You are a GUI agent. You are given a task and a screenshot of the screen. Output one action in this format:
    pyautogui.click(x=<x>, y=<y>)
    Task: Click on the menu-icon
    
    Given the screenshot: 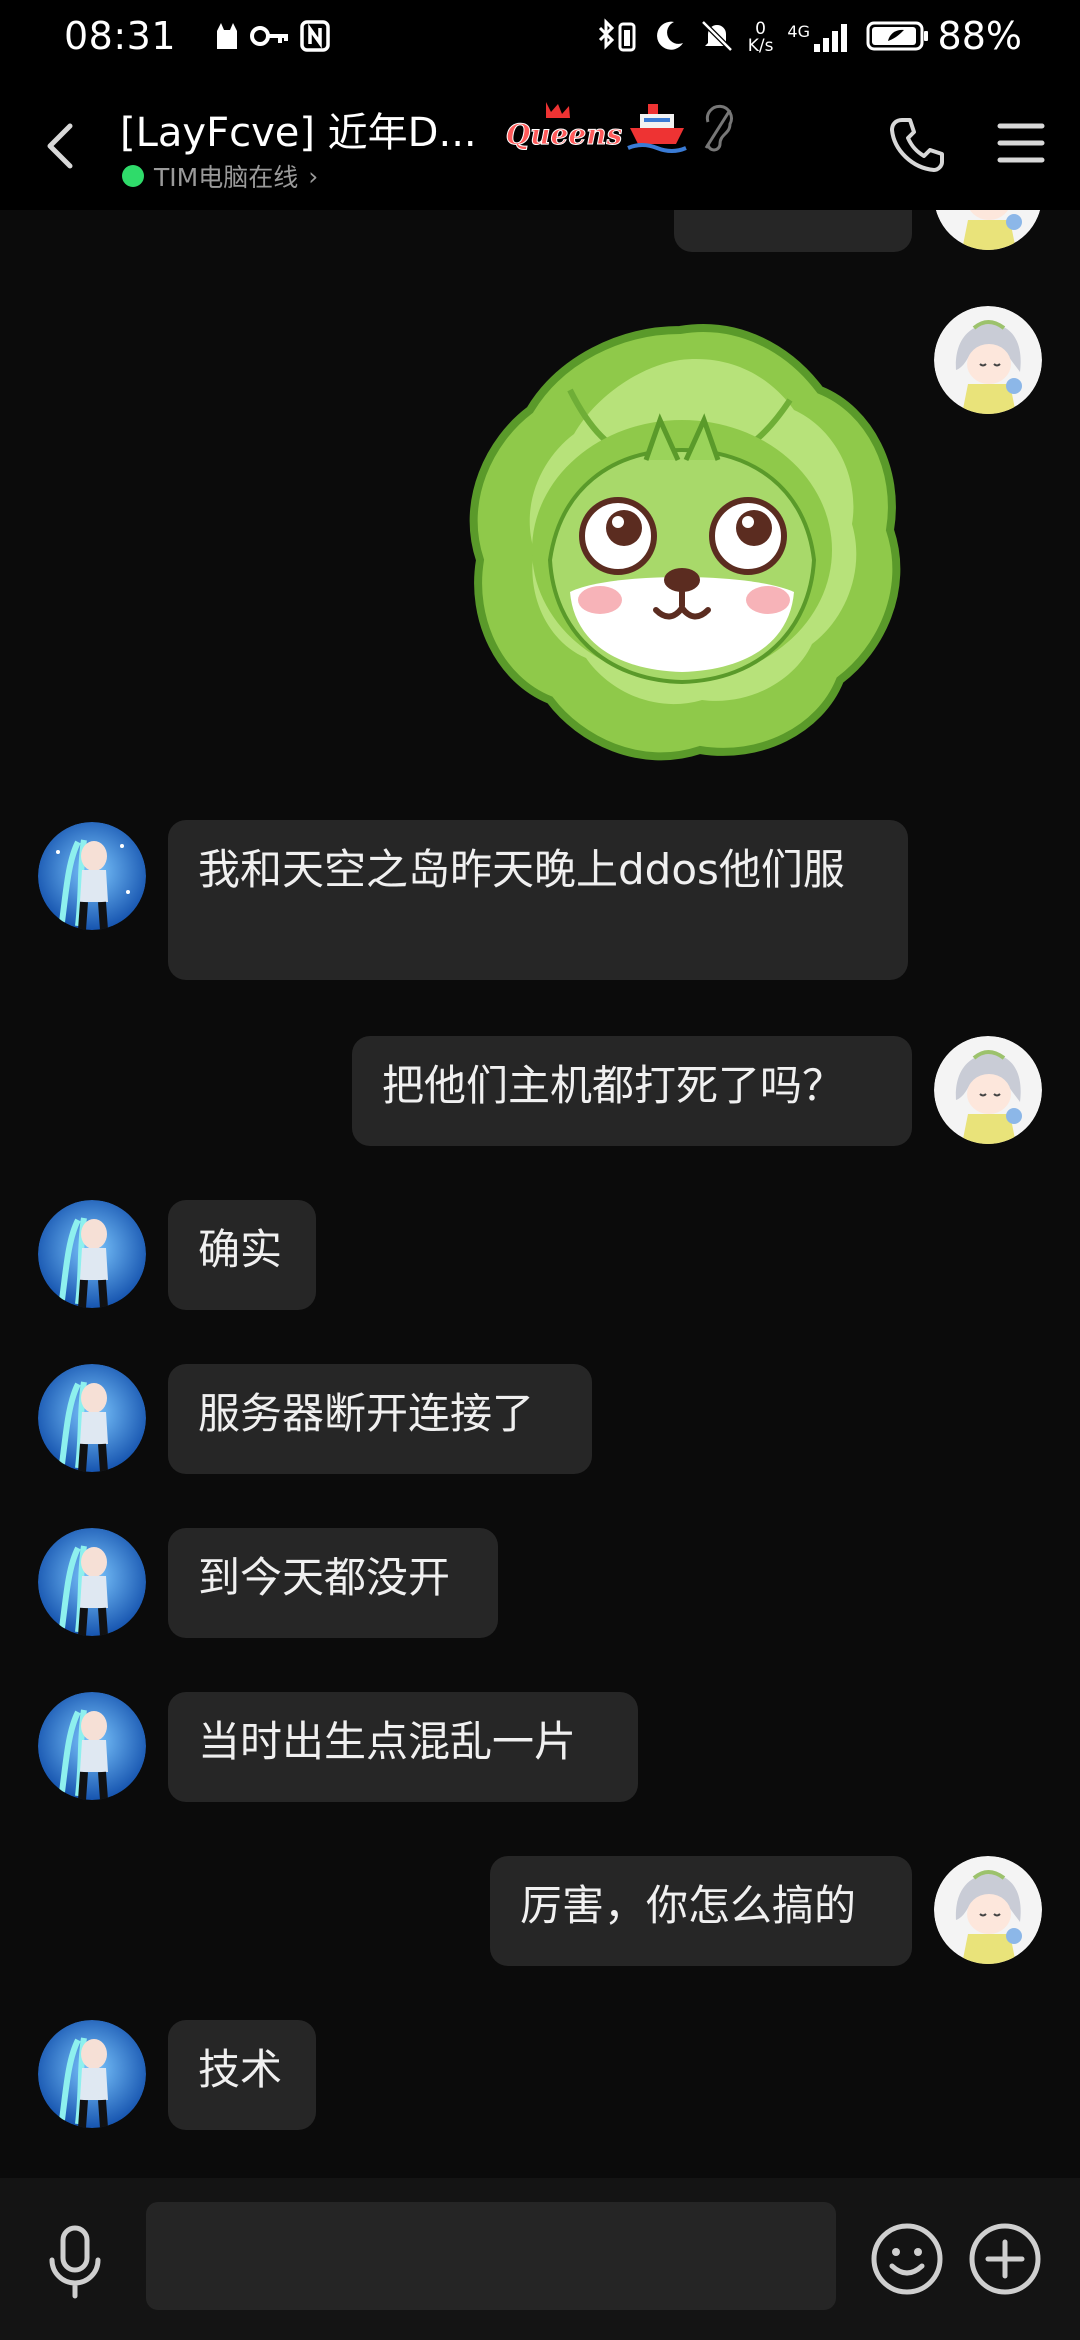 What is the action you would take?
    pyautogui.click(x=1021, y=143)
    